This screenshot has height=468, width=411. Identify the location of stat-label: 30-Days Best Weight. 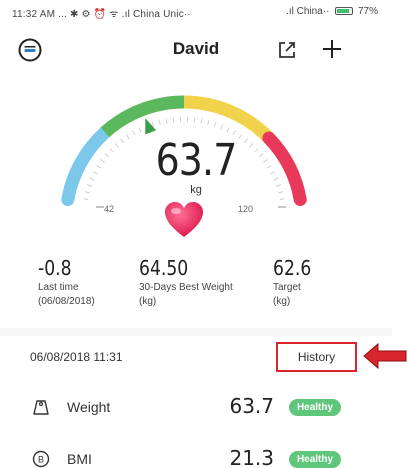
(186, 287).